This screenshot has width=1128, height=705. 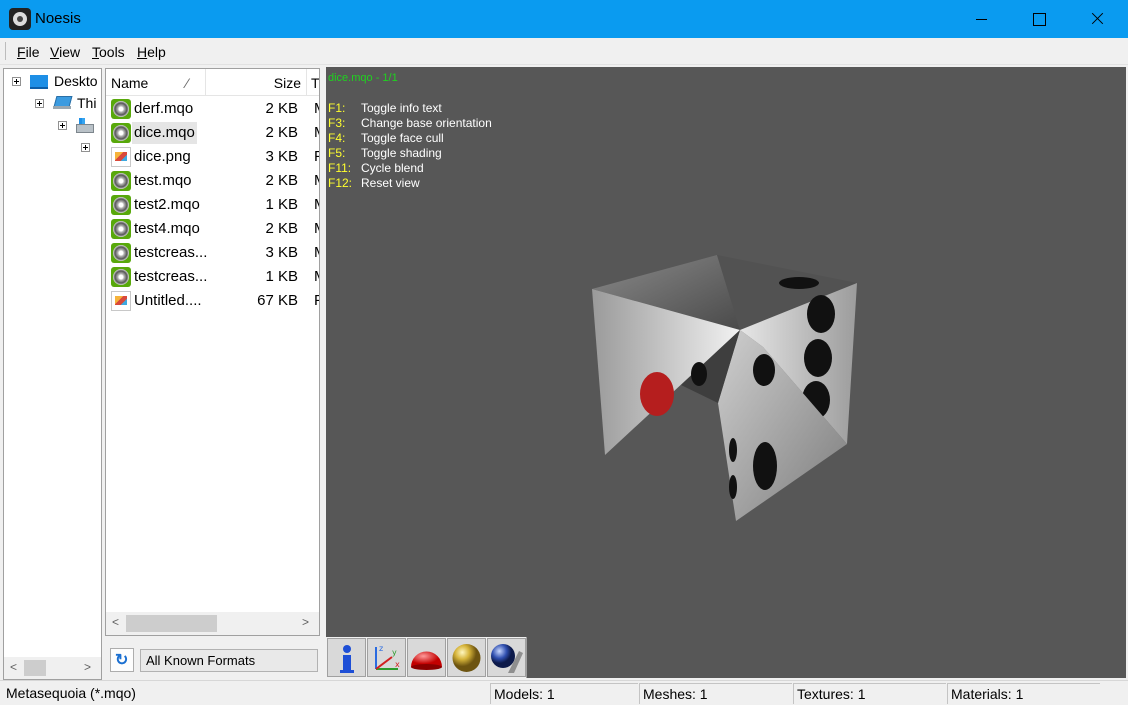 I want to click on noesis-app-icon, so click(x=20, y=19).